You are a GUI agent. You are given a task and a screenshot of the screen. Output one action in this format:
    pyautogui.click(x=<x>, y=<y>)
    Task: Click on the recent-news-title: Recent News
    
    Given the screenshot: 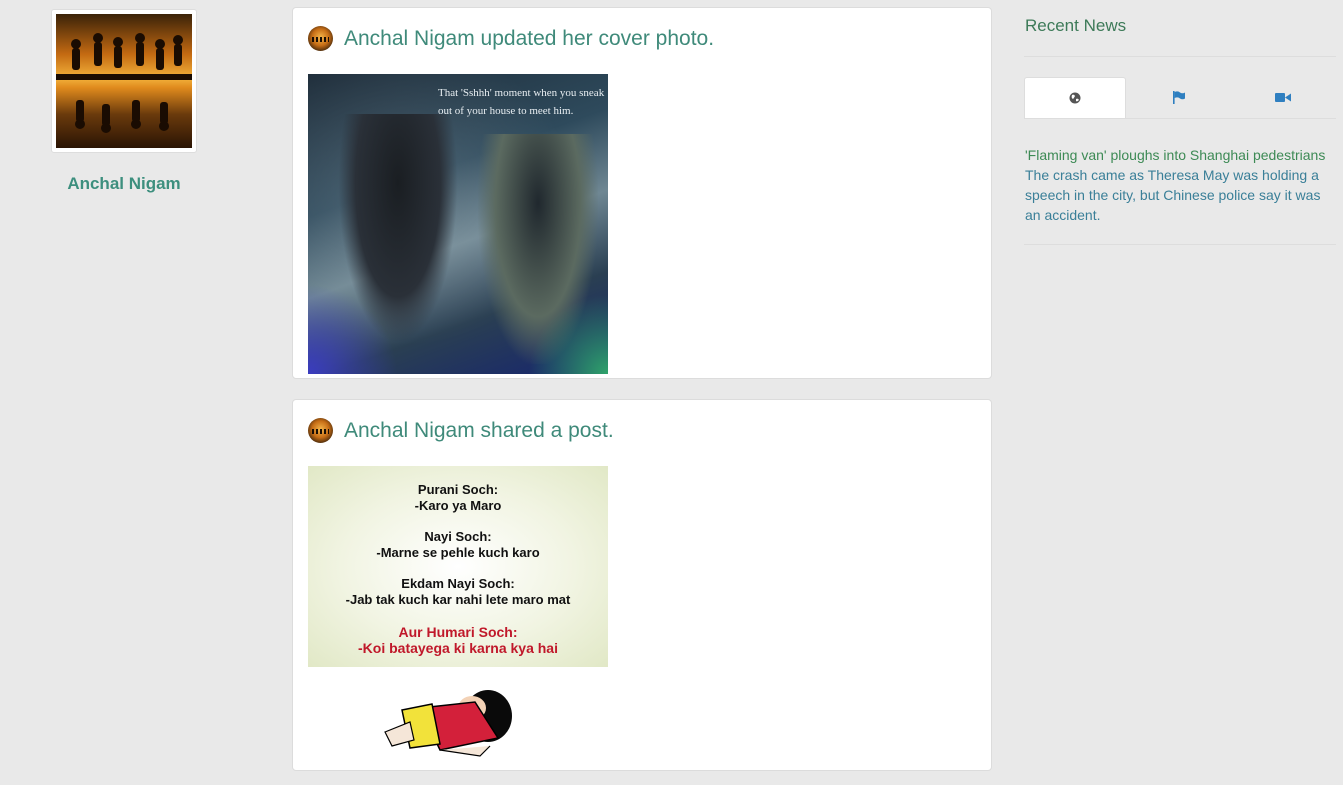 What is the action you would take?
    pyautogui.click(x=1076, y=25)
    